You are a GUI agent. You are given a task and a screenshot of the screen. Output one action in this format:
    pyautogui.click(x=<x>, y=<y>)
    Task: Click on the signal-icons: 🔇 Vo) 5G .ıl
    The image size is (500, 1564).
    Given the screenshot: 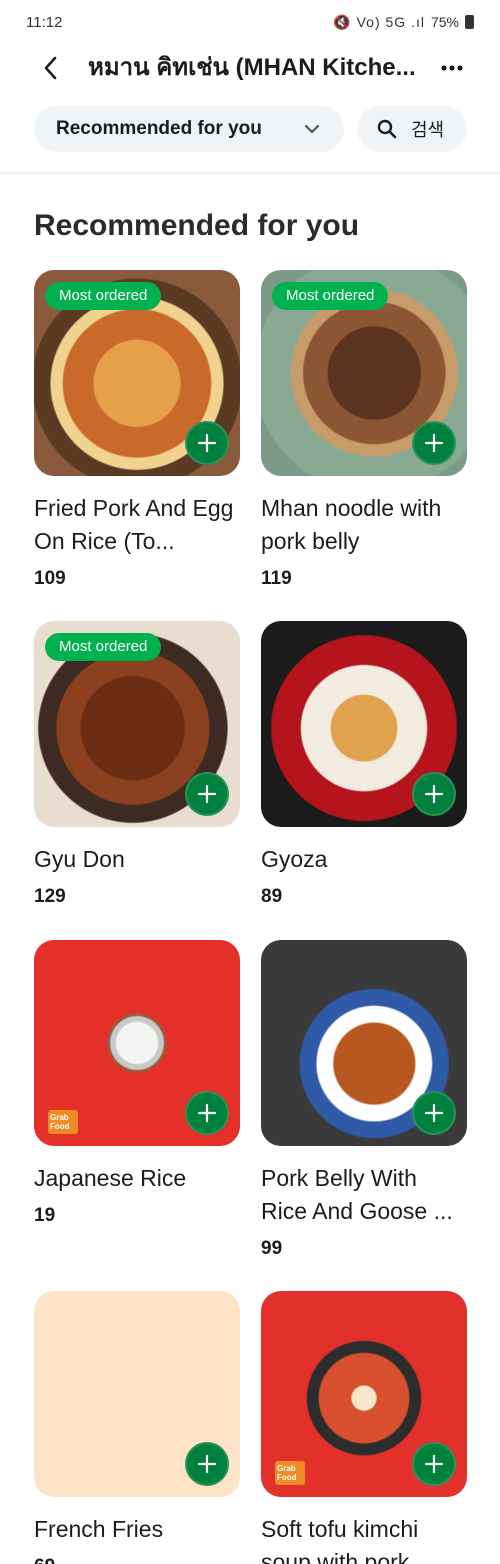 What is the action you would take?
    pyautogui.click(x=379, y=21)
    